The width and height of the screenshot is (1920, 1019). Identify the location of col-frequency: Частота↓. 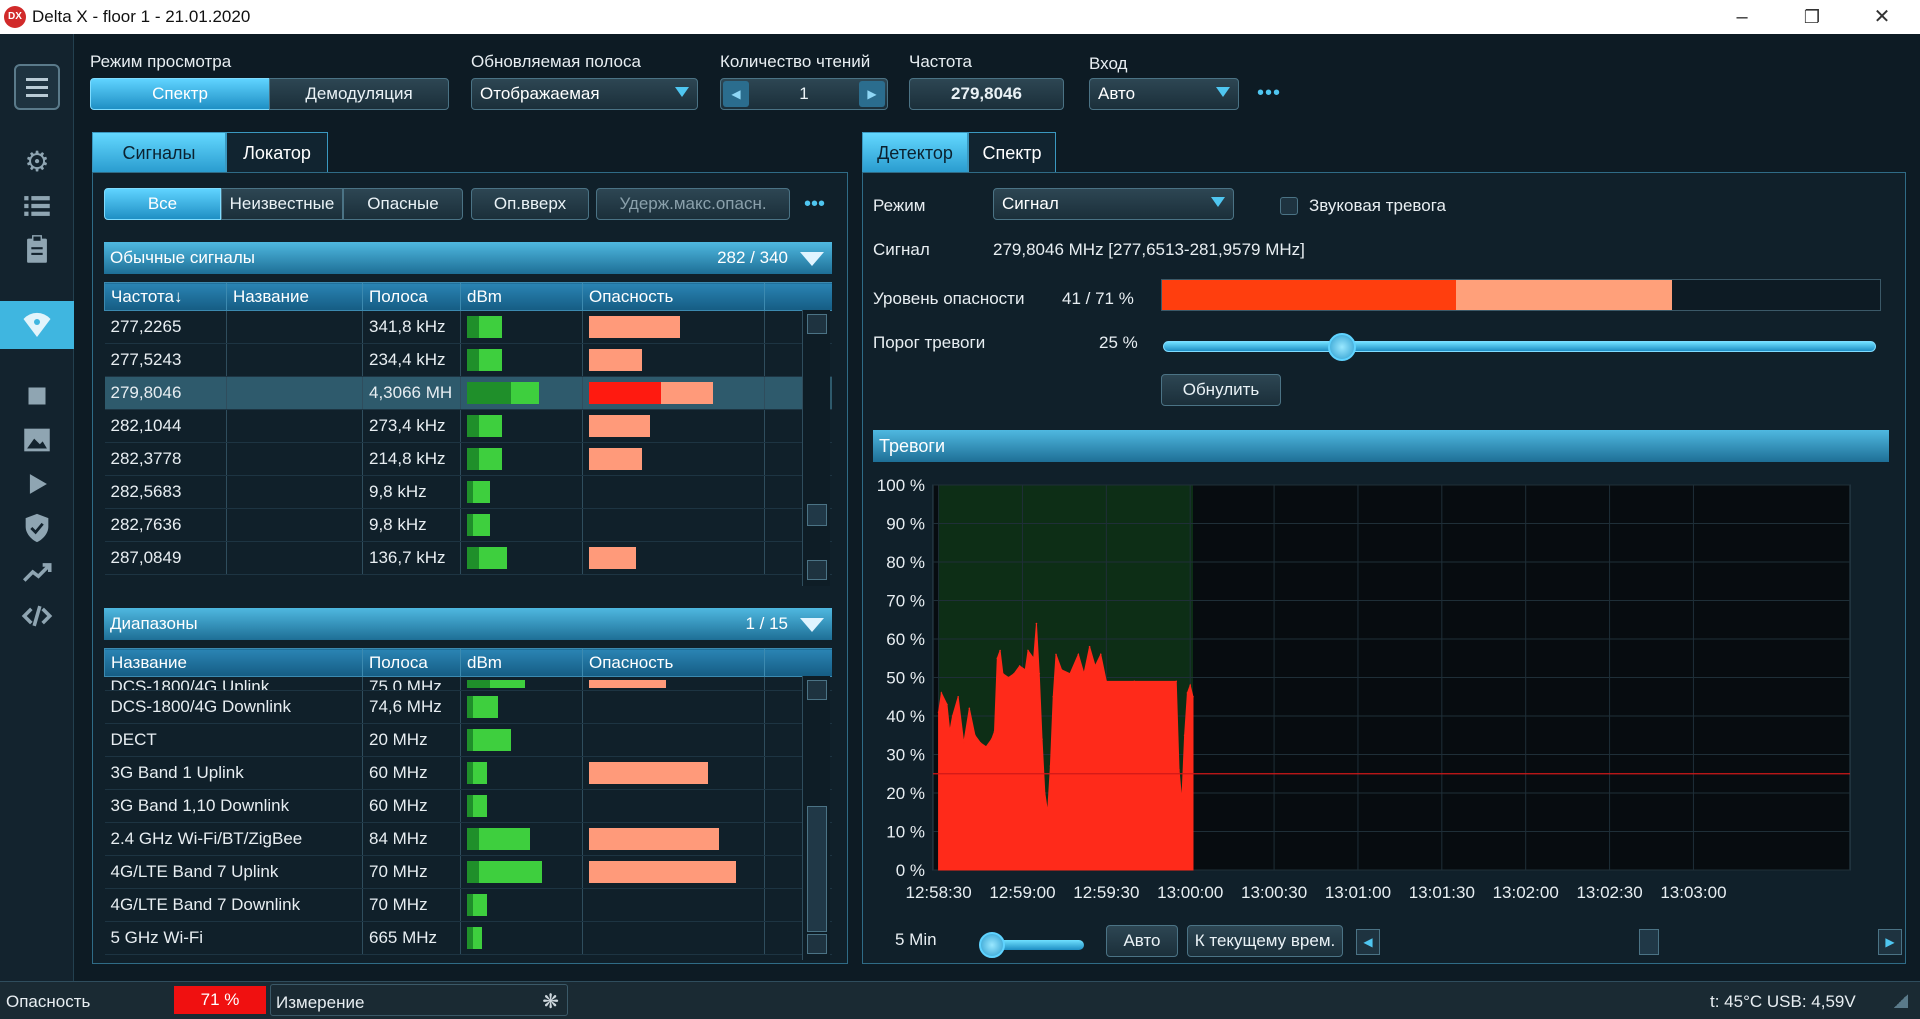
(165, 296).